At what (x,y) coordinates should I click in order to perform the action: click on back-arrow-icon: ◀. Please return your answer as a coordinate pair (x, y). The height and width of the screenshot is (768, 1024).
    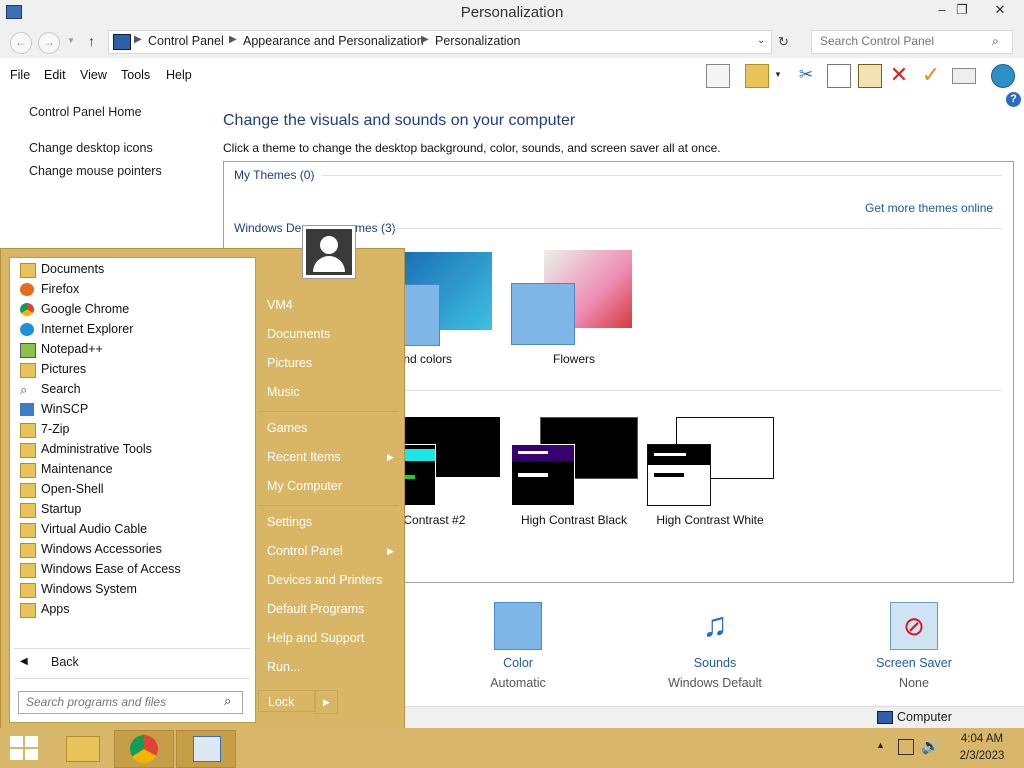
    Looking at the image, I should click on (24, 661).